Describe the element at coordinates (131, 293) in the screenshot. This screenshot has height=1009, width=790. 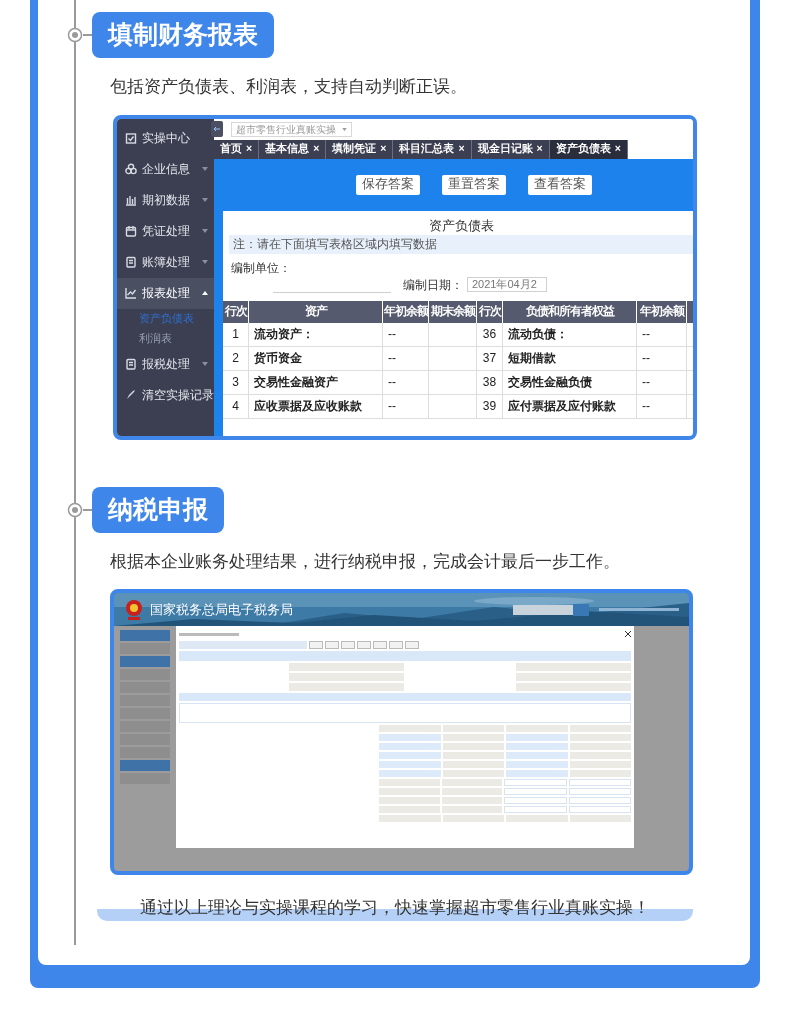
I see `line-chart-icon` at that location.